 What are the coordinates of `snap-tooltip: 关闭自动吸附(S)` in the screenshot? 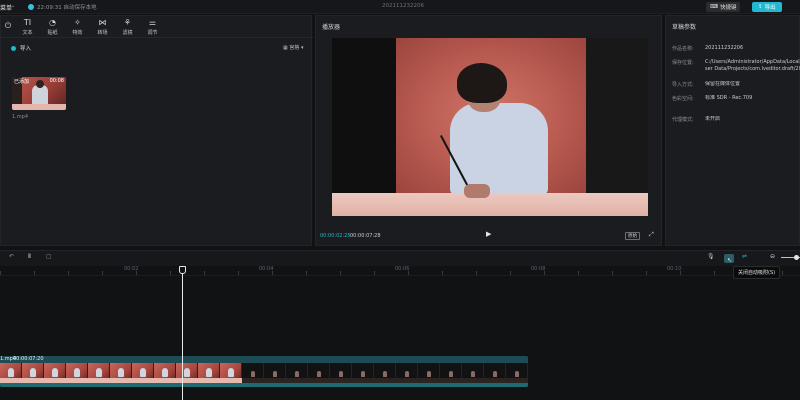 It's located at (757, 272).